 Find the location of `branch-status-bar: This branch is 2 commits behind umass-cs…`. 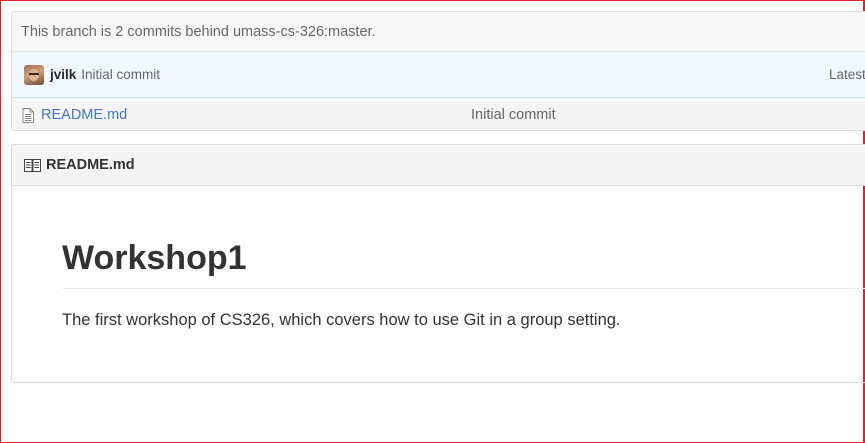

branch-status-bar: This branch is 2 commits behind umass-cs… is located at coordinates (438, 32).